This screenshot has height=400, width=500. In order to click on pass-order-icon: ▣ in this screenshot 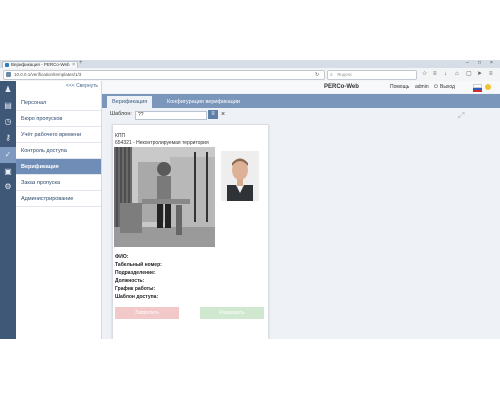, I will do `click(8, 172)`.